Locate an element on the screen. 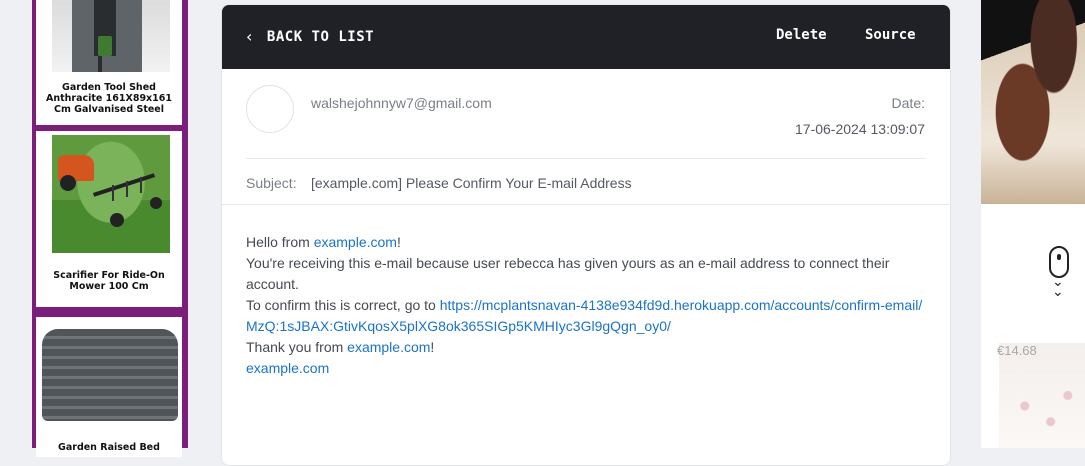 This screenshot has height=466, width=1085. date-label: Date: is located at coordinates (908, 103).